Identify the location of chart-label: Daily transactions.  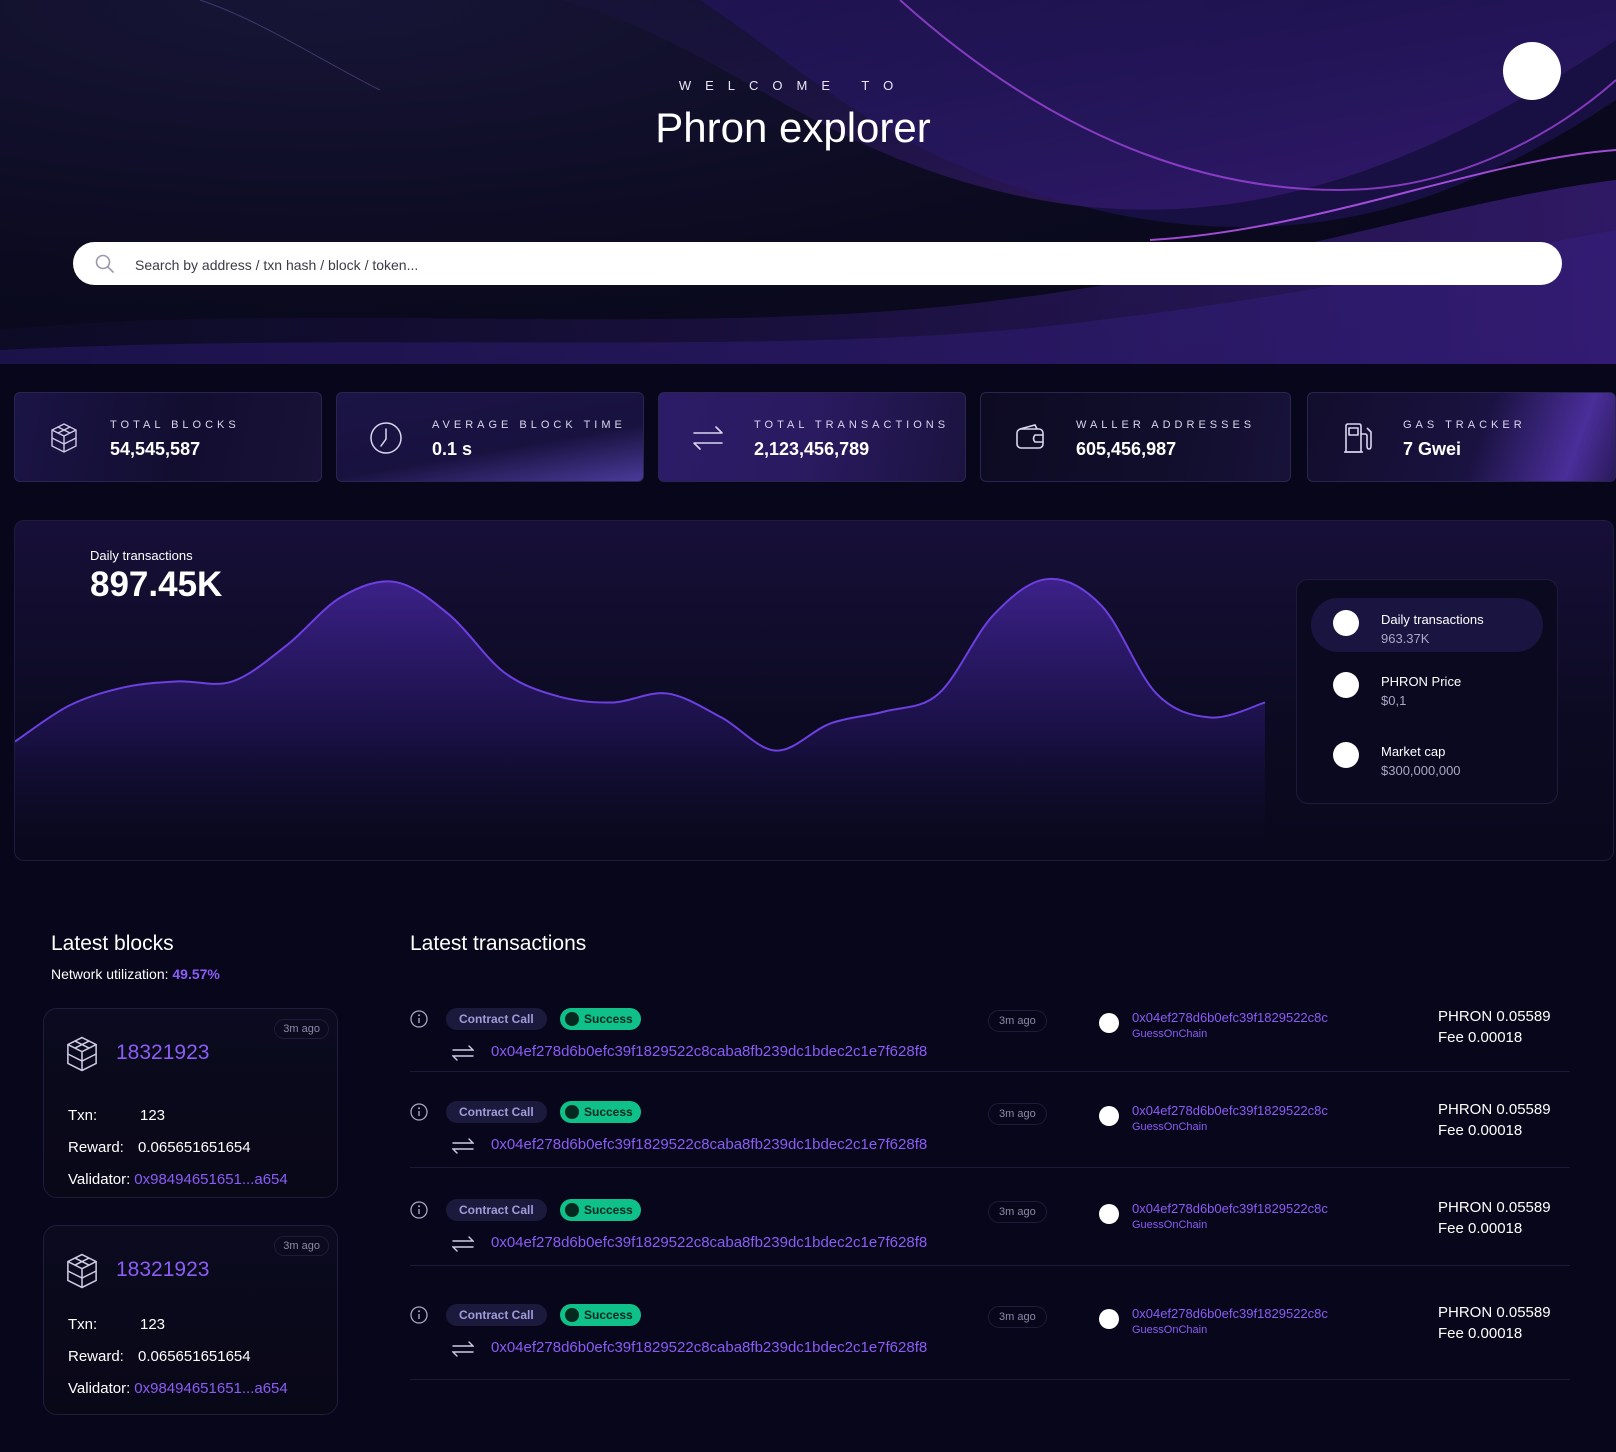
(141, 555).